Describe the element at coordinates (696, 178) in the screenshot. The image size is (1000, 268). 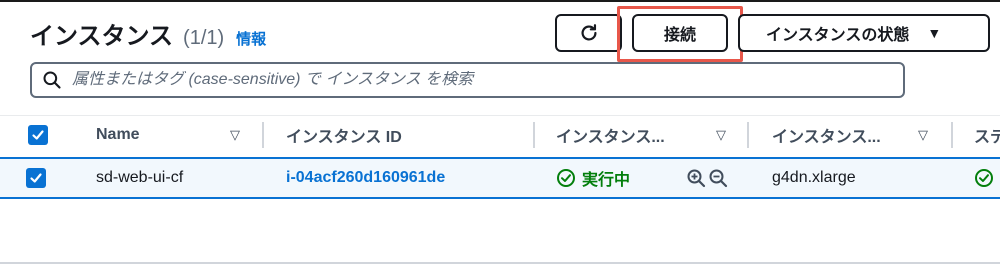
I see `zoom-in-icon` at that location.